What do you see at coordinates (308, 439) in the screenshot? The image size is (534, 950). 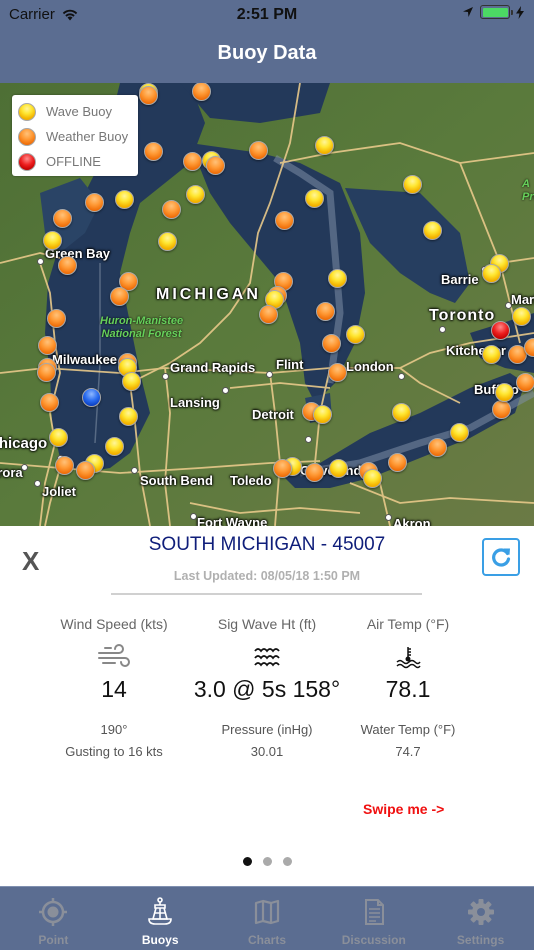 I see `city-dot-detroit` at bounding box center [308, 439].